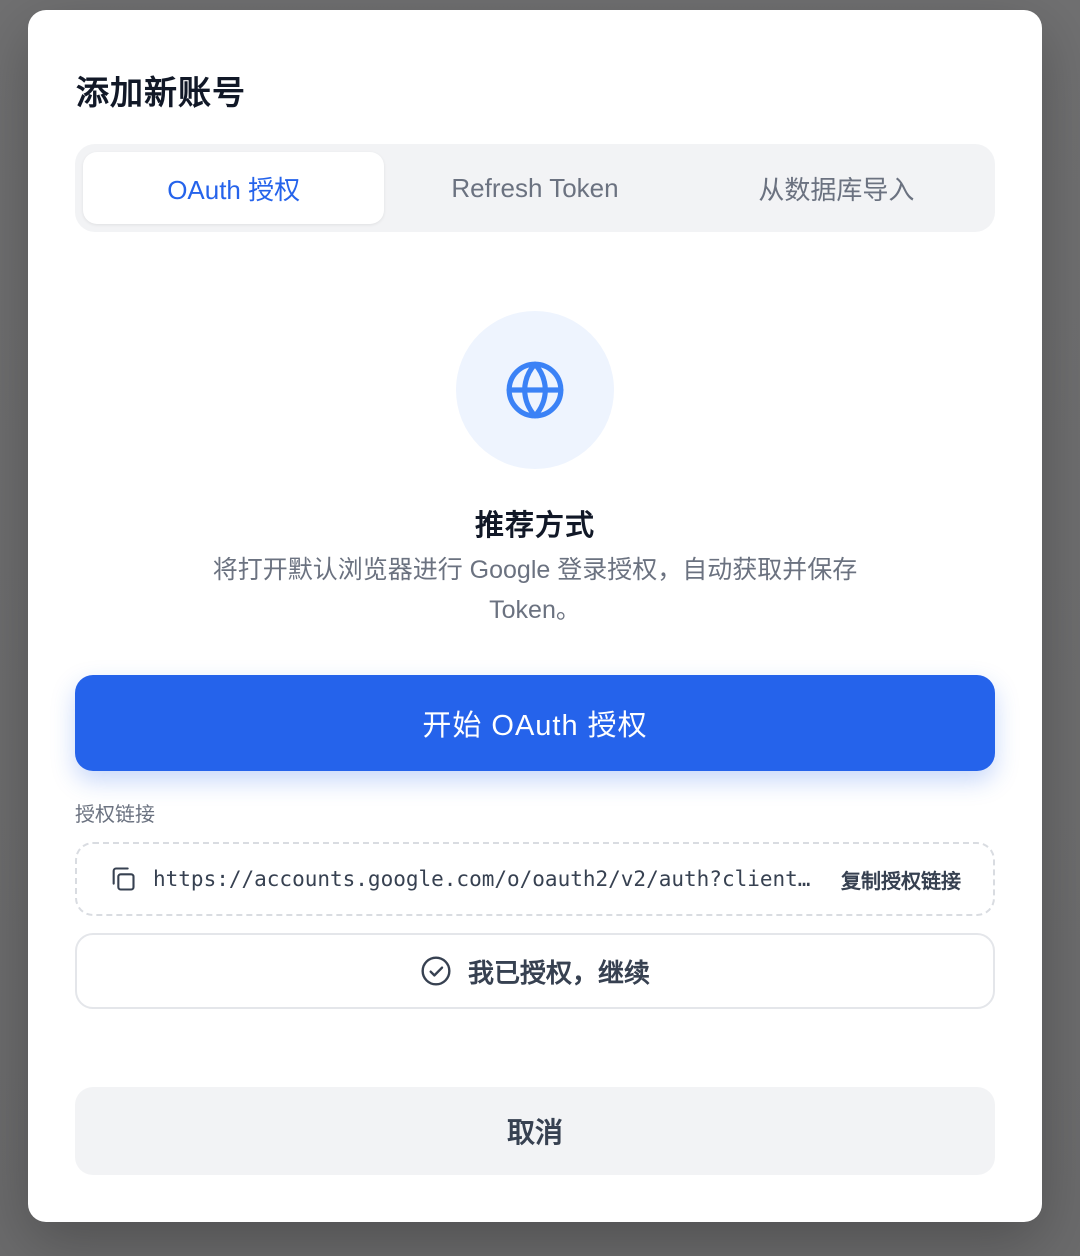  Describe the element at coordinates (234, 188) in the screenshot. I see `tab-oauth: OAuth 授权` at that location.